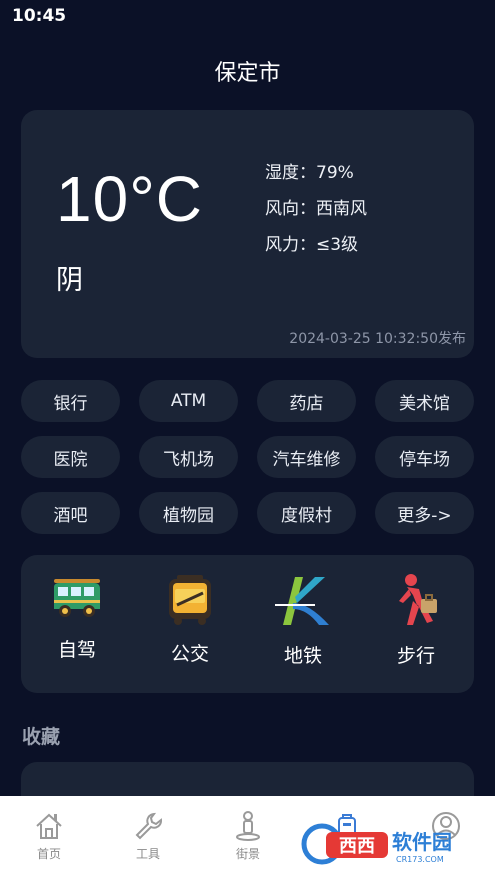  Describe the element at coordinates (422, 842) in the screenshot. I see `svg-text: 软件园` at that location.